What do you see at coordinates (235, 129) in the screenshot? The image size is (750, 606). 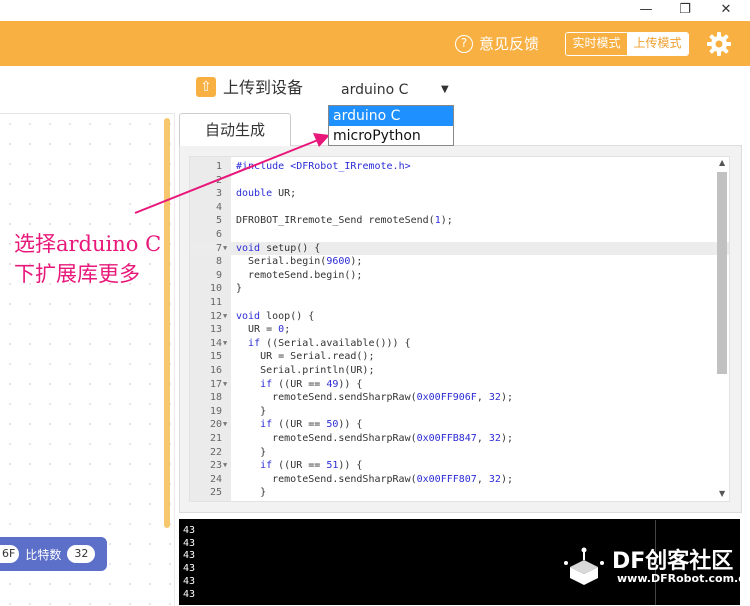 I see `tab-auto-generate: 自动生成` at bounding box center [235, 129].